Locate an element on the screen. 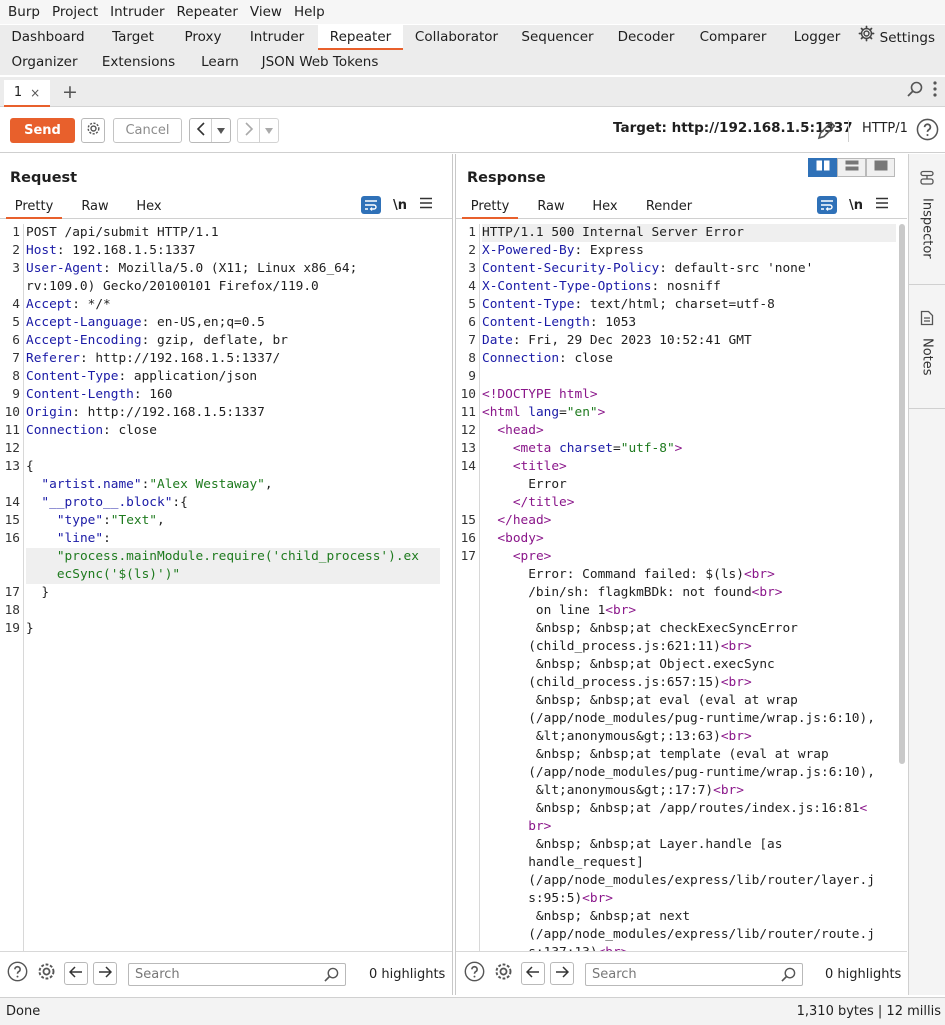  forward-button is located at coordinates (249, 130).